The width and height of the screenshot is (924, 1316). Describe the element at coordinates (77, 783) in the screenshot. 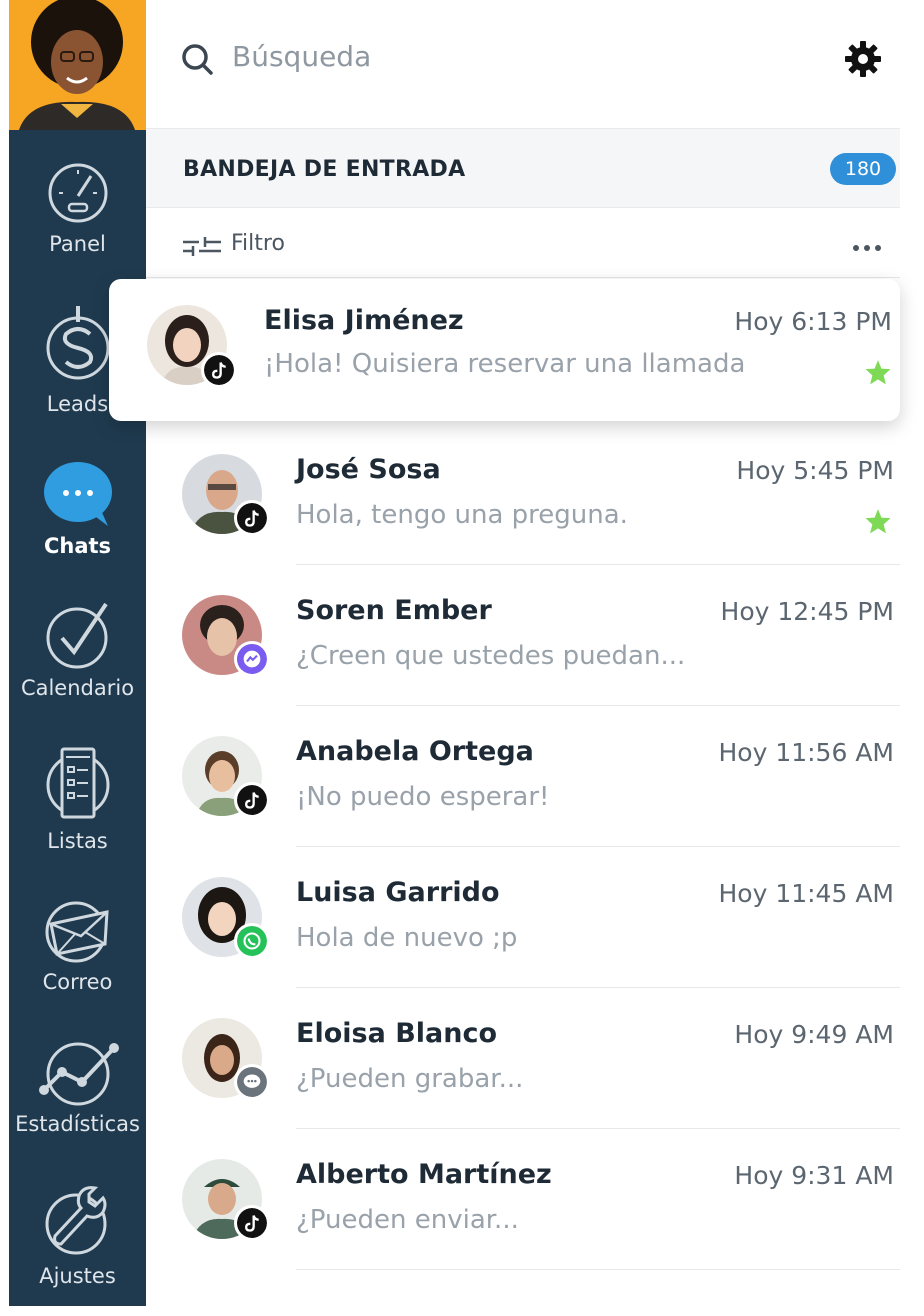

I see `list-icon` at that location.